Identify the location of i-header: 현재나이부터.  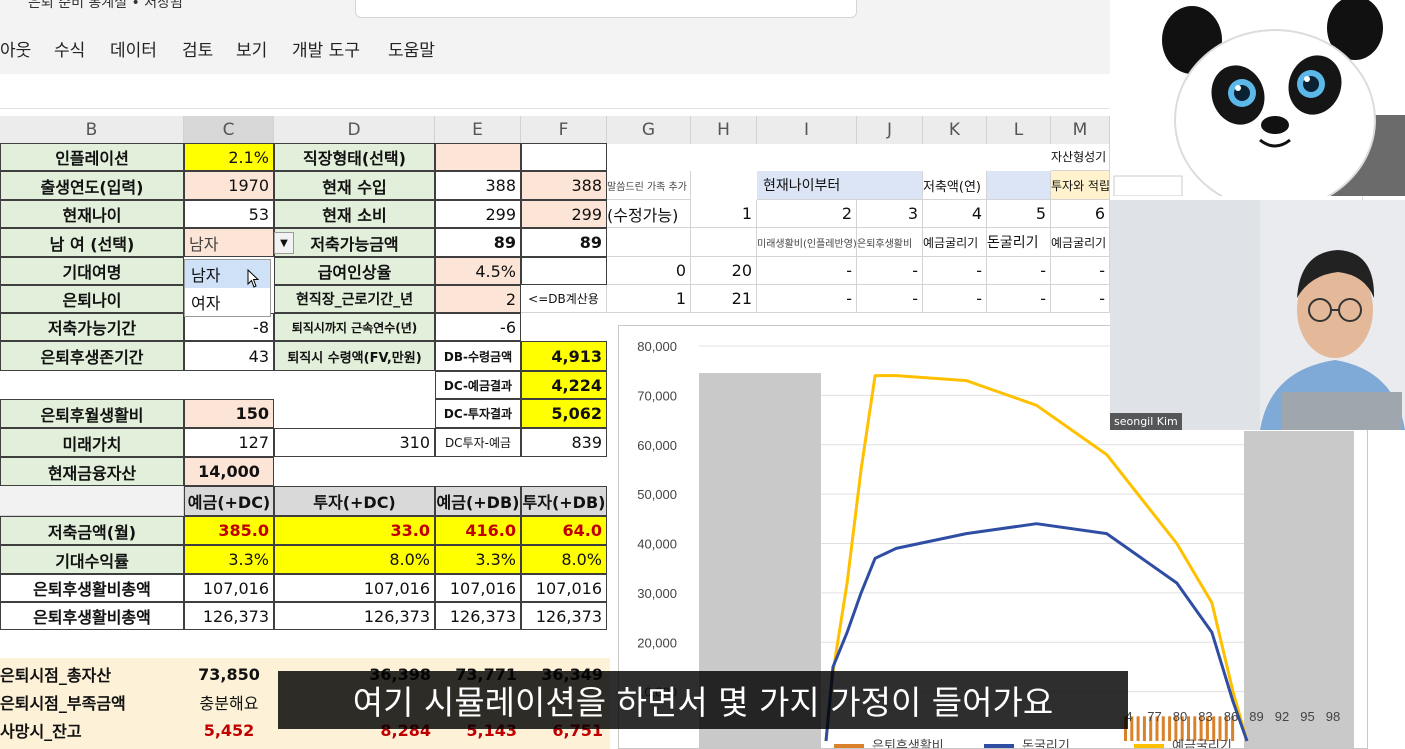
(840, 185).